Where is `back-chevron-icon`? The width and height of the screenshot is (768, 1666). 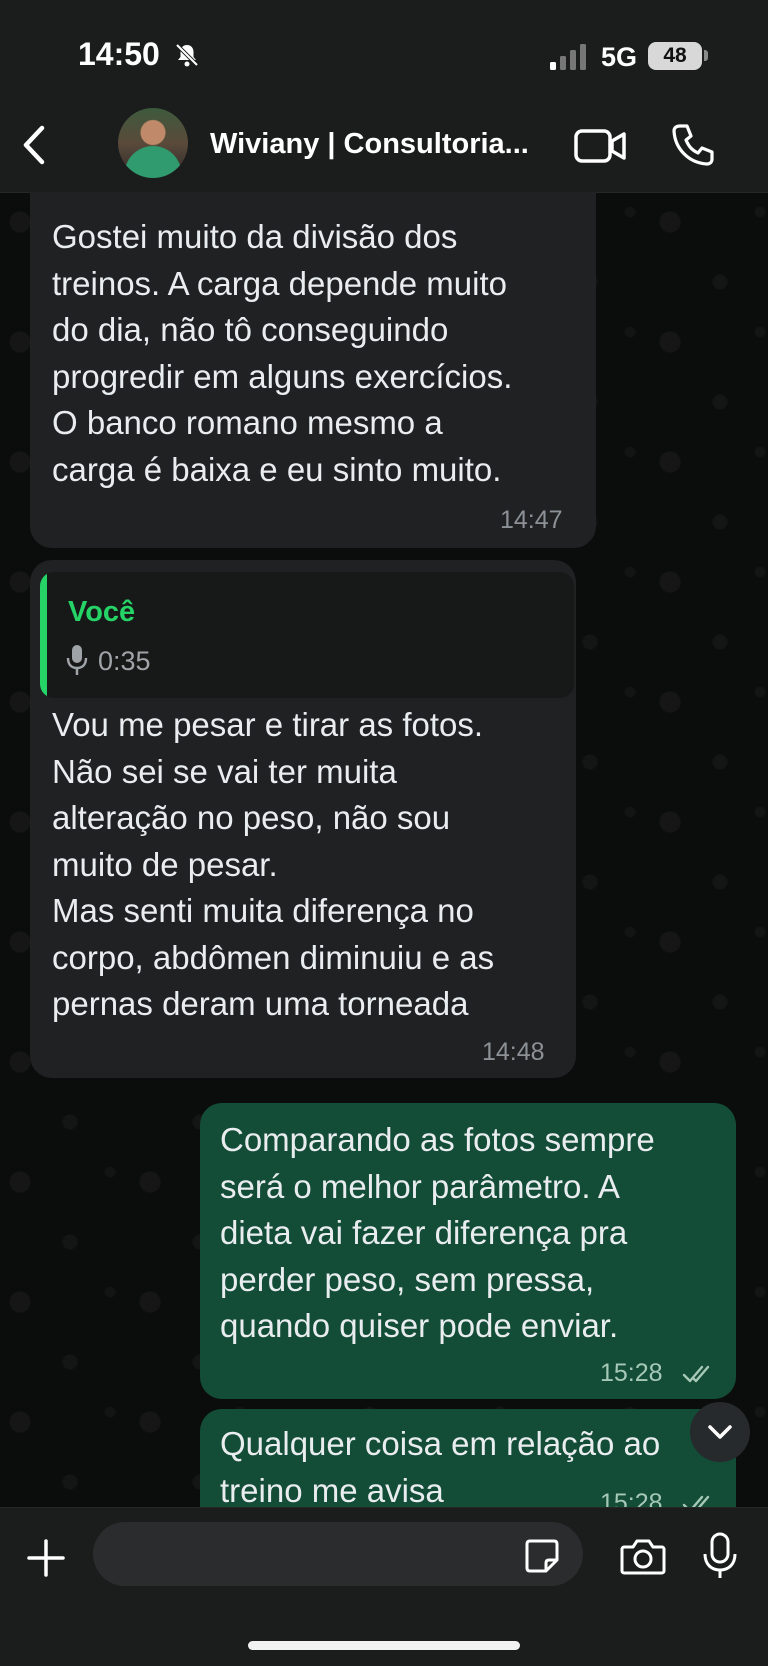 back-chevron-icon is located at coordinates (36, 145).